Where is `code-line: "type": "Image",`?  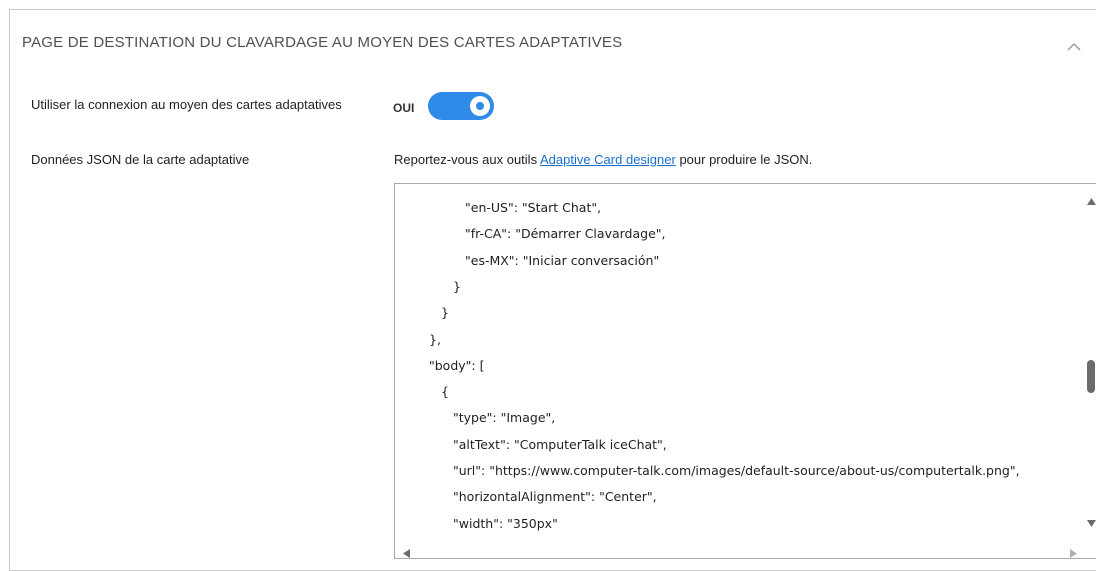
code-line: "type": "Image", is located at coordinates (504, 418).